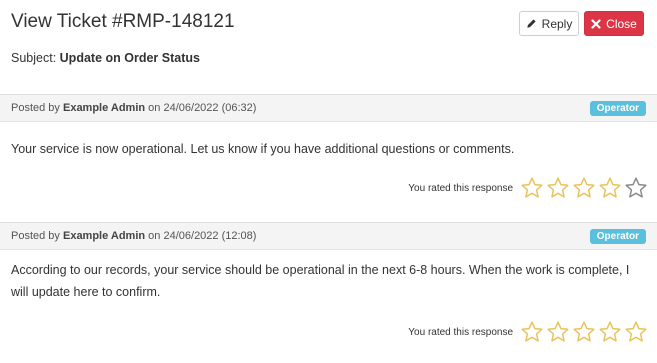 The height and width of the screenshot is (363, 657). What do you see at coordinates (210, 108) in the screenshot?
I see `post-datetime: 24/06/2022 (06:32)` at bounding box center [210, 108].